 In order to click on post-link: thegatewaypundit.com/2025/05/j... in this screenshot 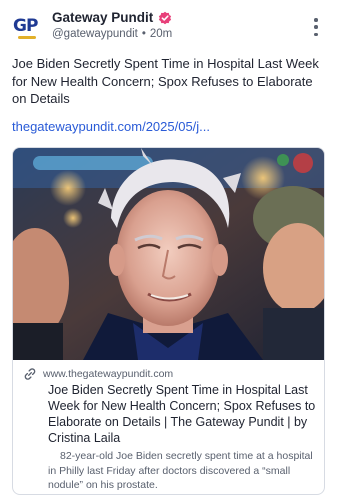, I will do `click(111, 126)`.